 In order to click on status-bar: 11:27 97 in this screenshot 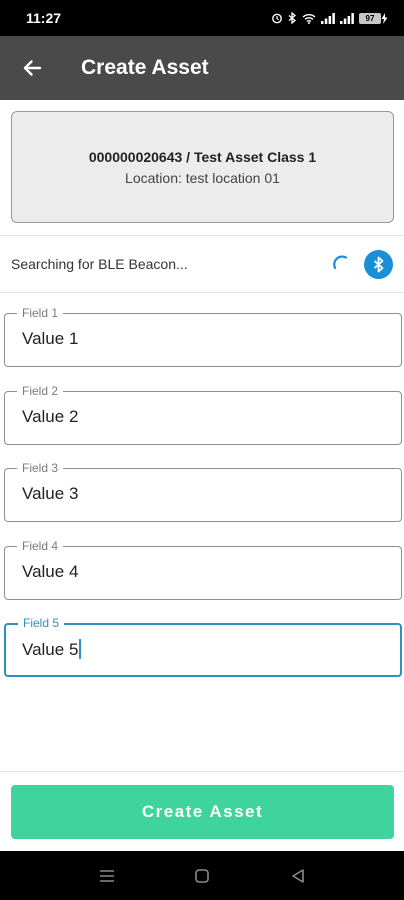, I will do `click(202, 18)`.